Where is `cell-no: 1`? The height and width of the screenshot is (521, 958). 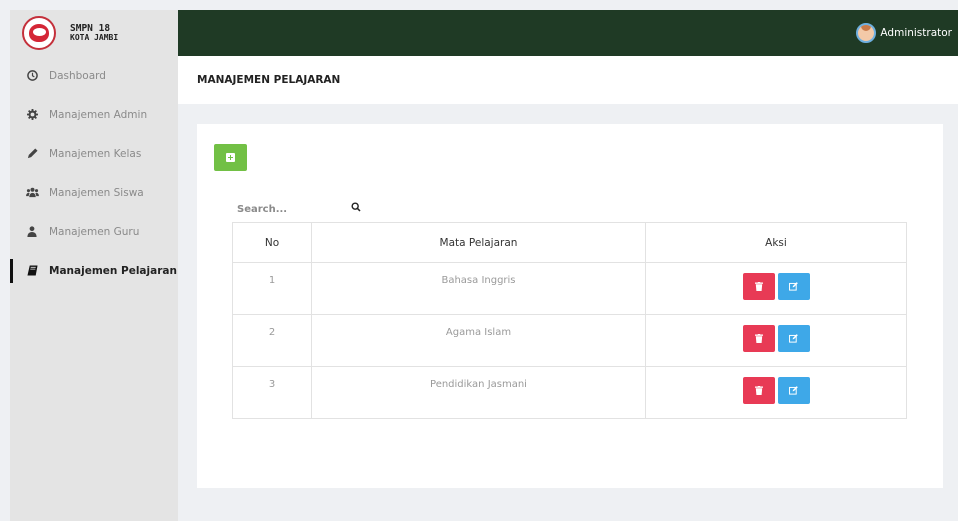 cell-no: 1 is located at coordinates (272, 288).